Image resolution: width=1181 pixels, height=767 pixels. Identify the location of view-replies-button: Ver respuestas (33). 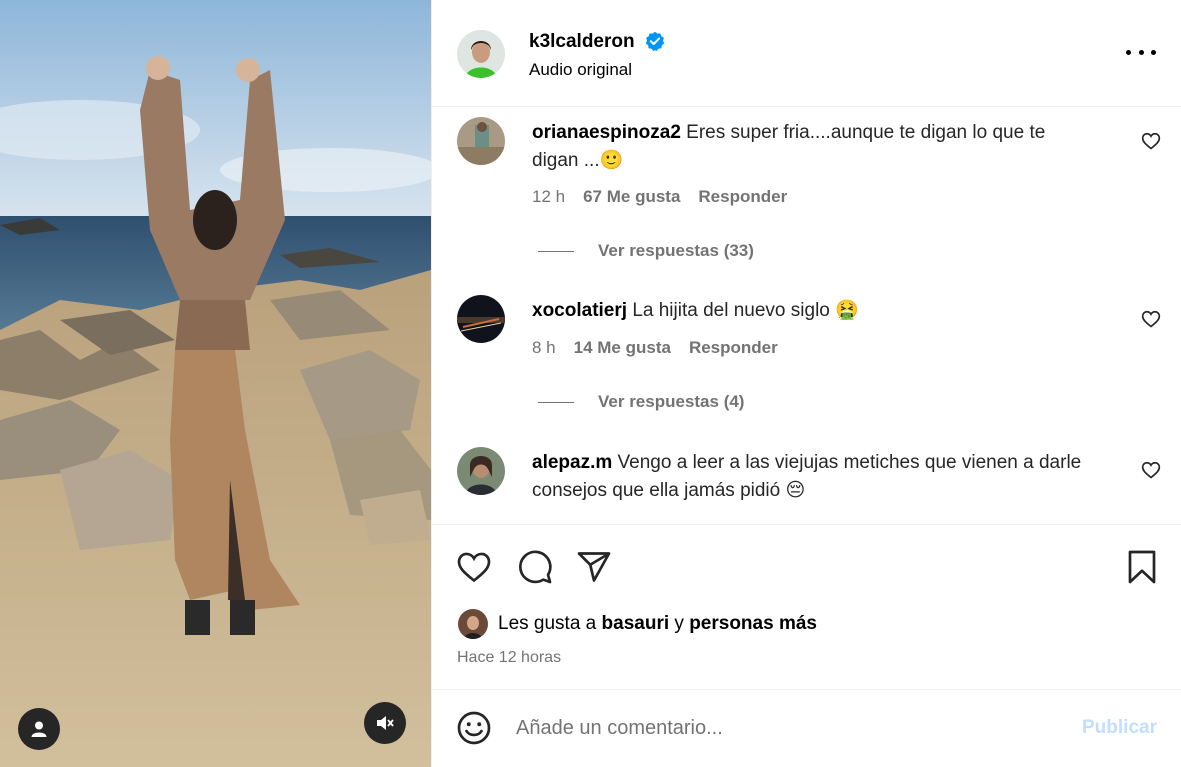
(646, 251).